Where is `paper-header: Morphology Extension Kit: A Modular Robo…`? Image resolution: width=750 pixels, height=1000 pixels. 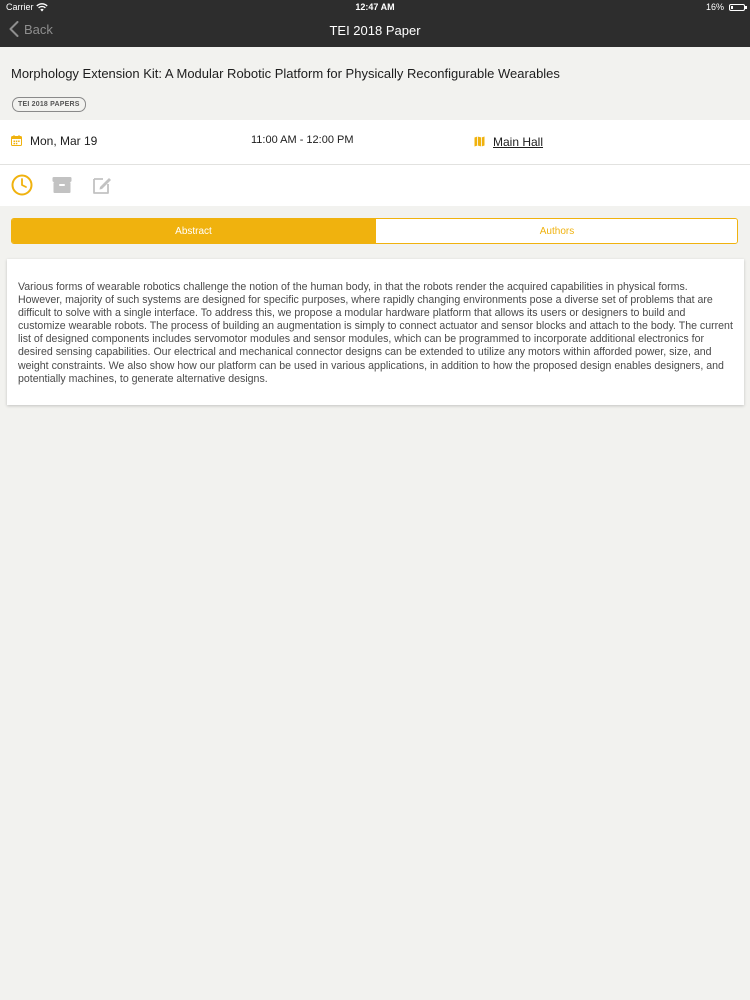
paper-header: Morphology Extension Kit: A Modular Robo… is located at coordinates (375, 83).